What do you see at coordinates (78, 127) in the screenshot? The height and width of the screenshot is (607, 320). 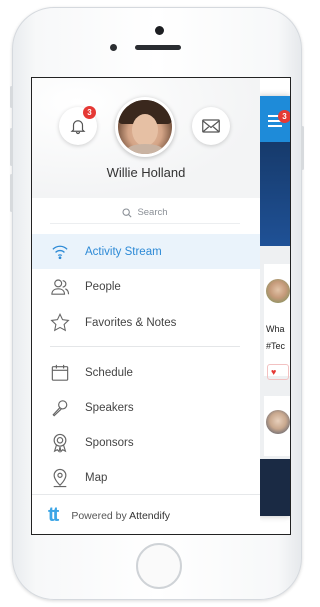 I see `bell-icon` at bounding box center [78, 127].